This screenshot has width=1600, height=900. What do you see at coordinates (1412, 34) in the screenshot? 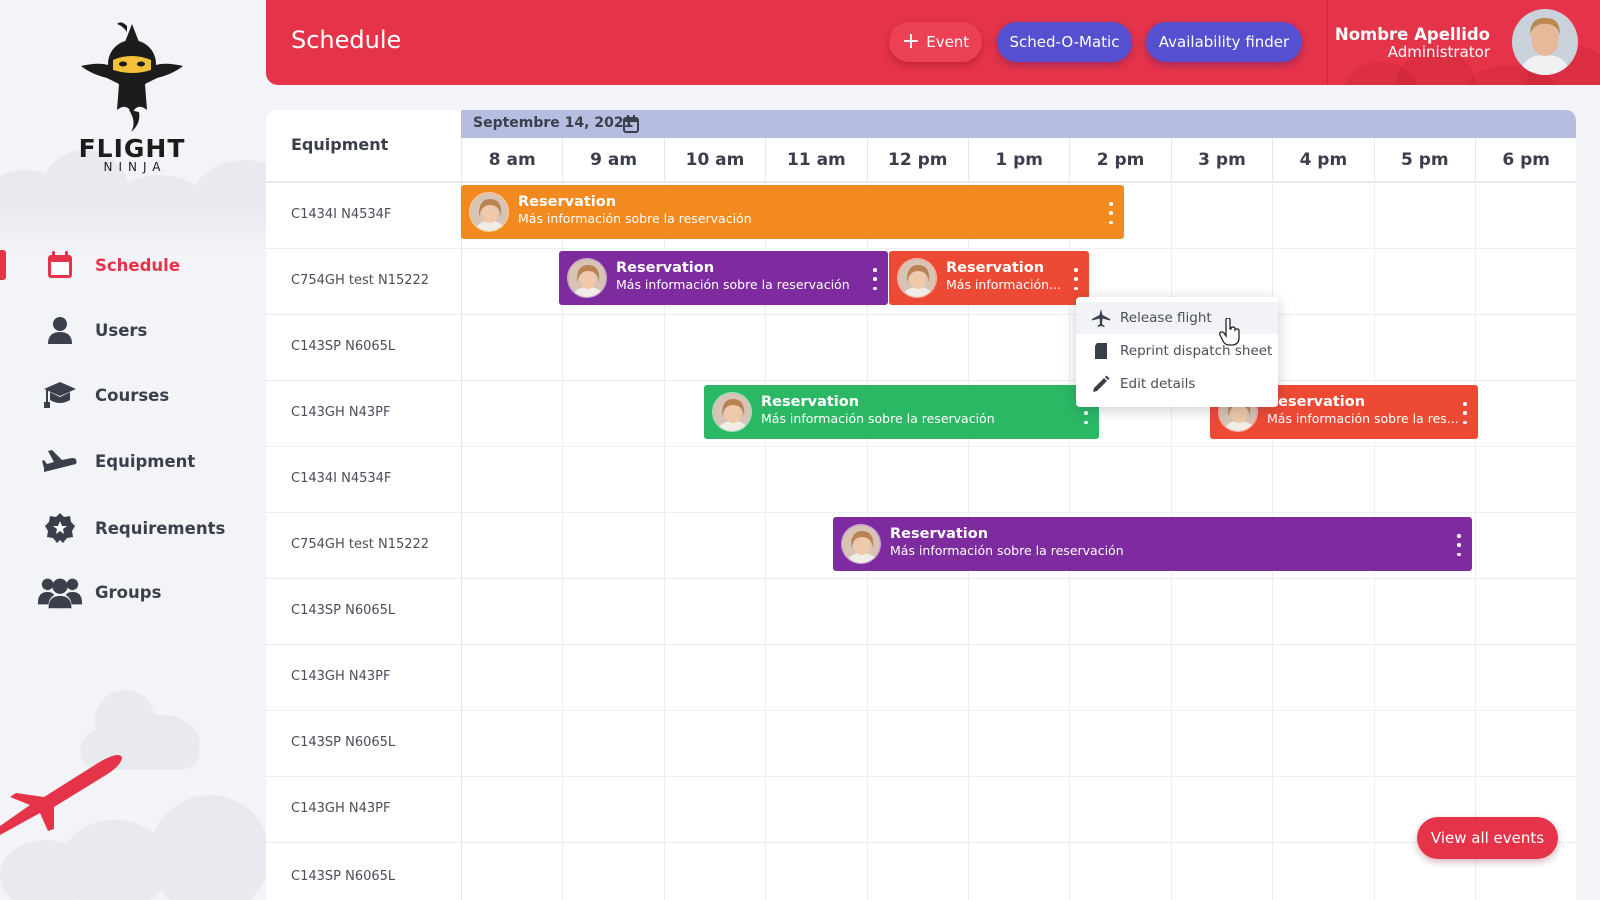
I see `user-name: Nombre Apellido` at bounding box center [1412, 34].